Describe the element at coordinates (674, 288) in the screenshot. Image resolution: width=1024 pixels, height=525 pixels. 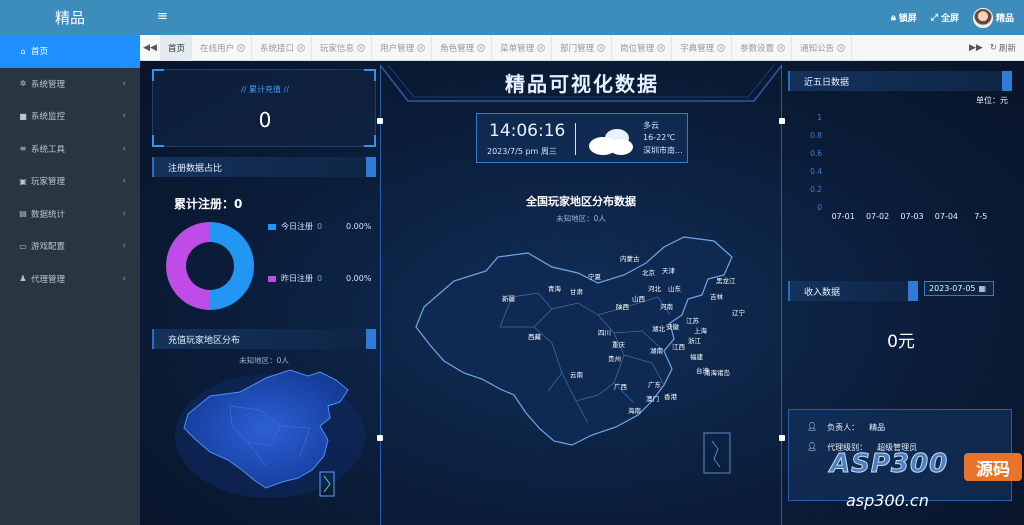
I see `province-label: 山东` at that location.